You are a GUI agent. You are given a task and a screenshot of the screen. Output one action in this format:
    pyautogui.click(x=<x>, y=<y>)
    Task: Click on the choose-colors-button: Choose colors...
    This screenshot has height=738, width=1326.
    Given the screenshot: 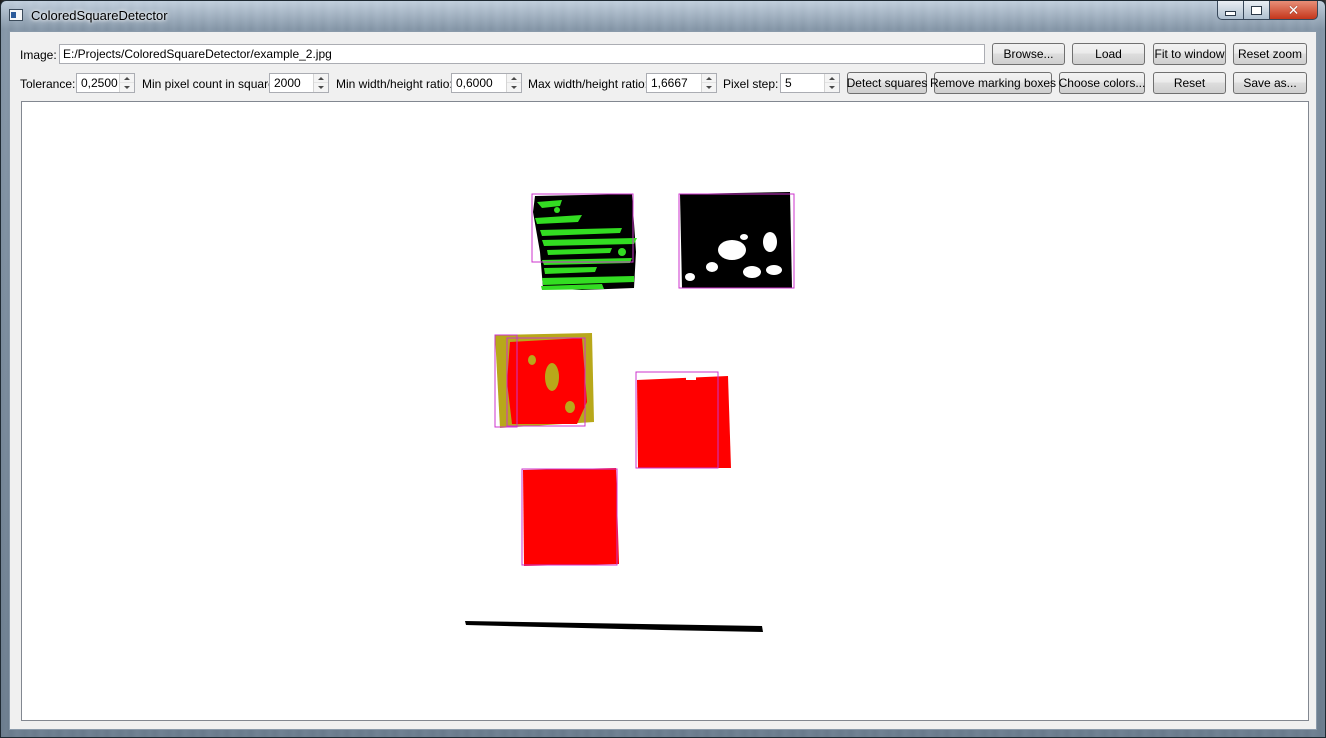 What is the action you would take?
    pyautogui.click(x=1102, y=83)
    